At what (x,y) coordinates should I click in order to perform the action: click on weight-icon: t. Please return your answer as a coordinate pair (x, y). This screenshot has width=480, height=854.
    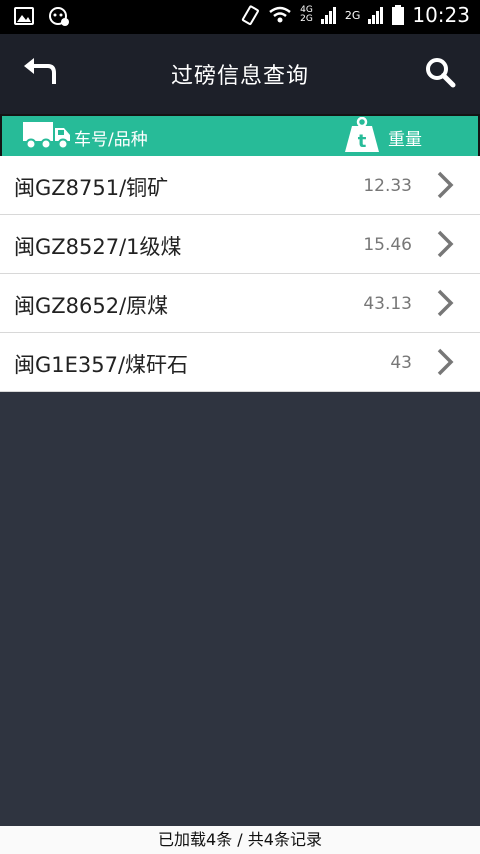
    Looking at the image, I should click on (362, 136).